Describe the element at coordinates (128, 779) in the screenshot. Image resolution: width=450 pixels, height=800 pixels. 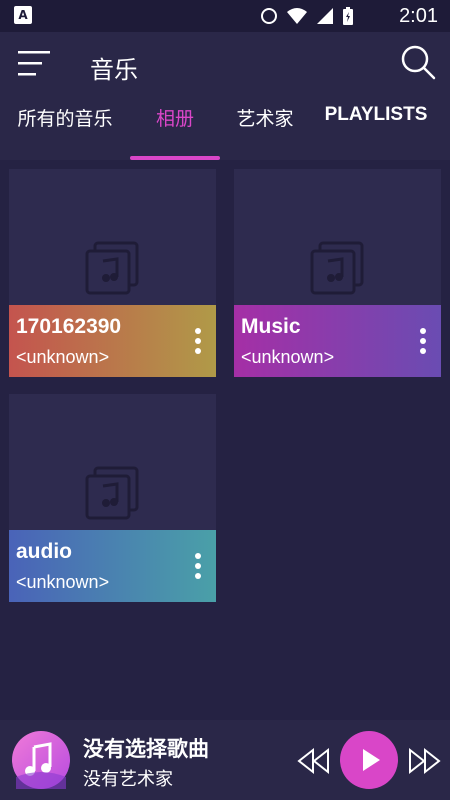
I see `now-playing-artist: 没有艺术家` at that location.